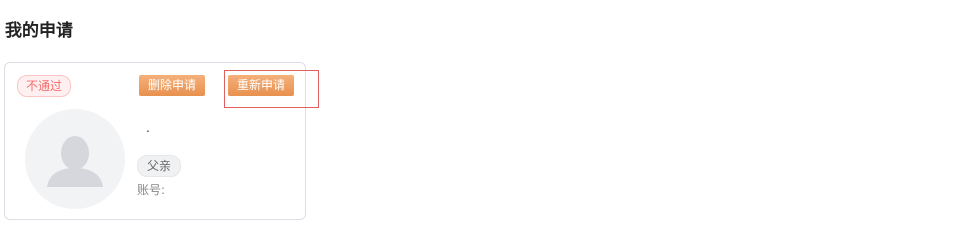 This screenshot has width=975, height=242. I want to click on user-silhouette-icon, so click(75, 161).